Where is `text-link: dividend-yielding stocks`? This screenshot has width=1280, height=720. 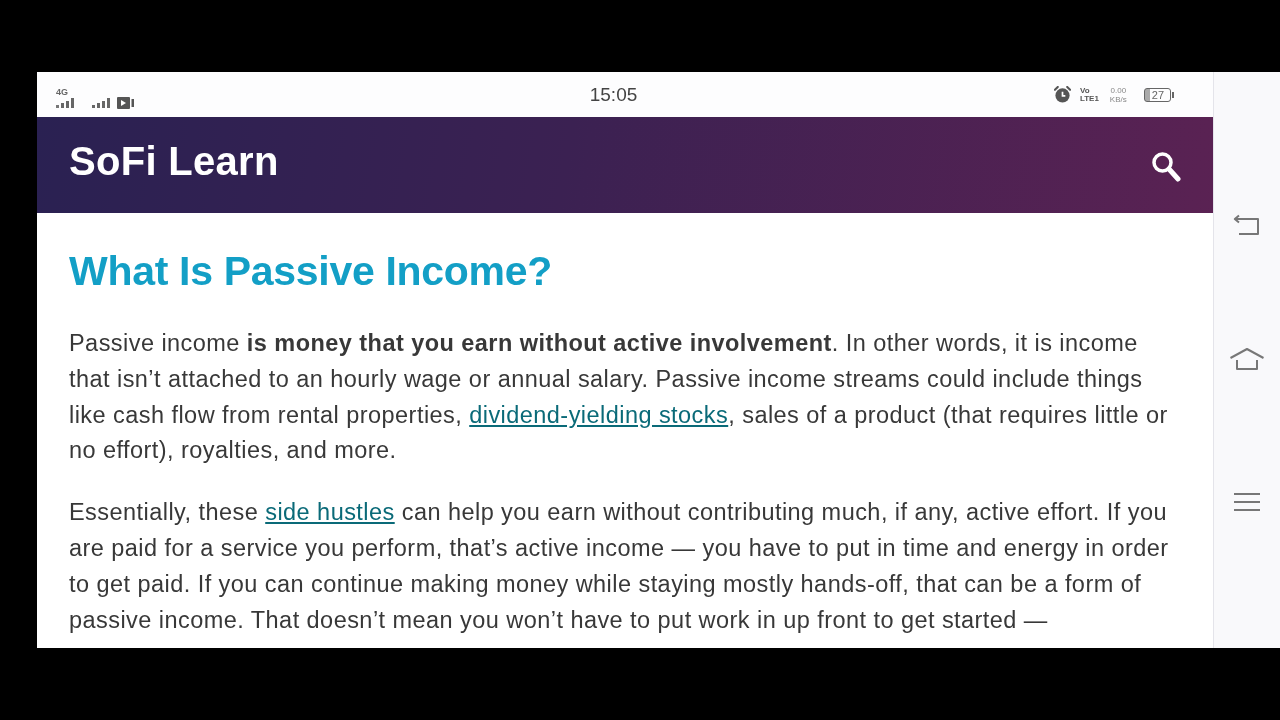
text-link: dividend-yielding stocks is located at coordinates (599, 414).